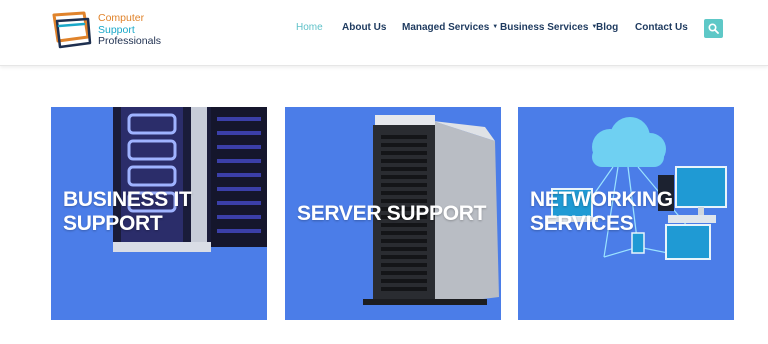  What do you see at coordinates (127, 199) in the screenshot?
I see `card-title-line-1: BUSINESS IT` at bounding box center [127, 199].